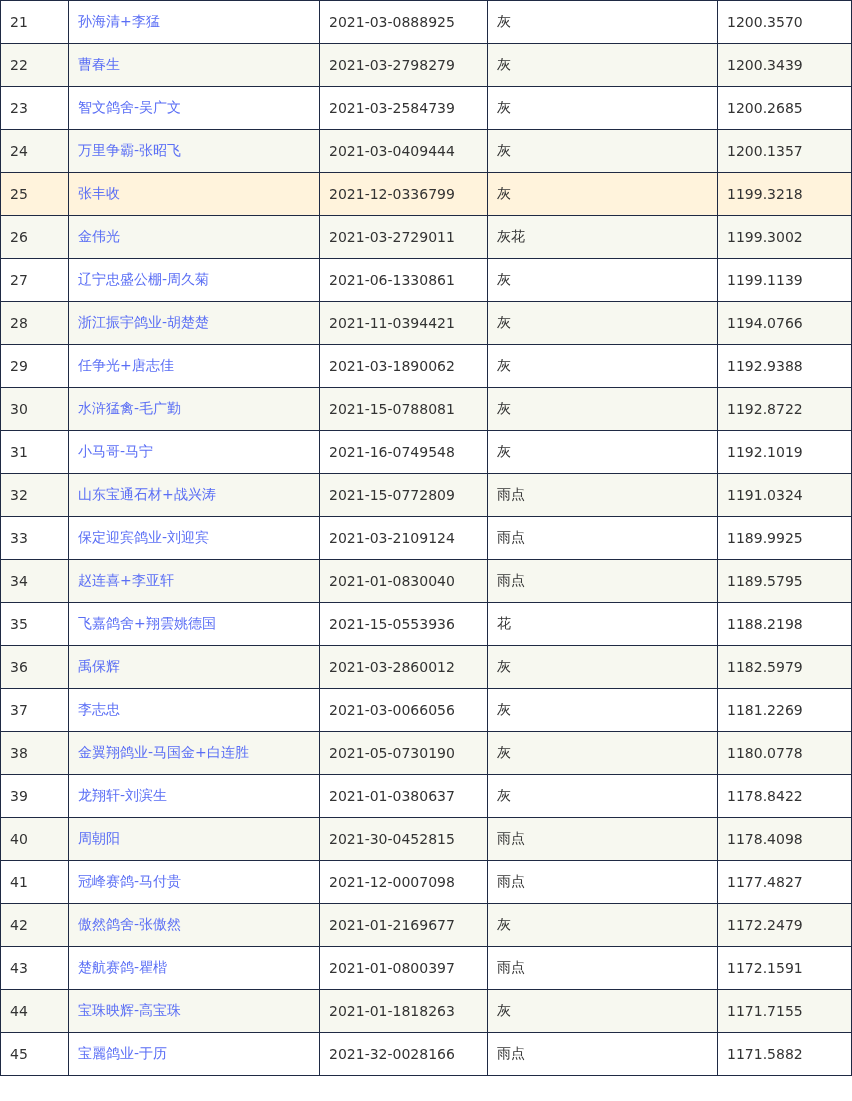  What do you see at coordinates (784, 452) in the screenshot?
I see `score-cell: 1192.1019` at bounding box center [784, 452].